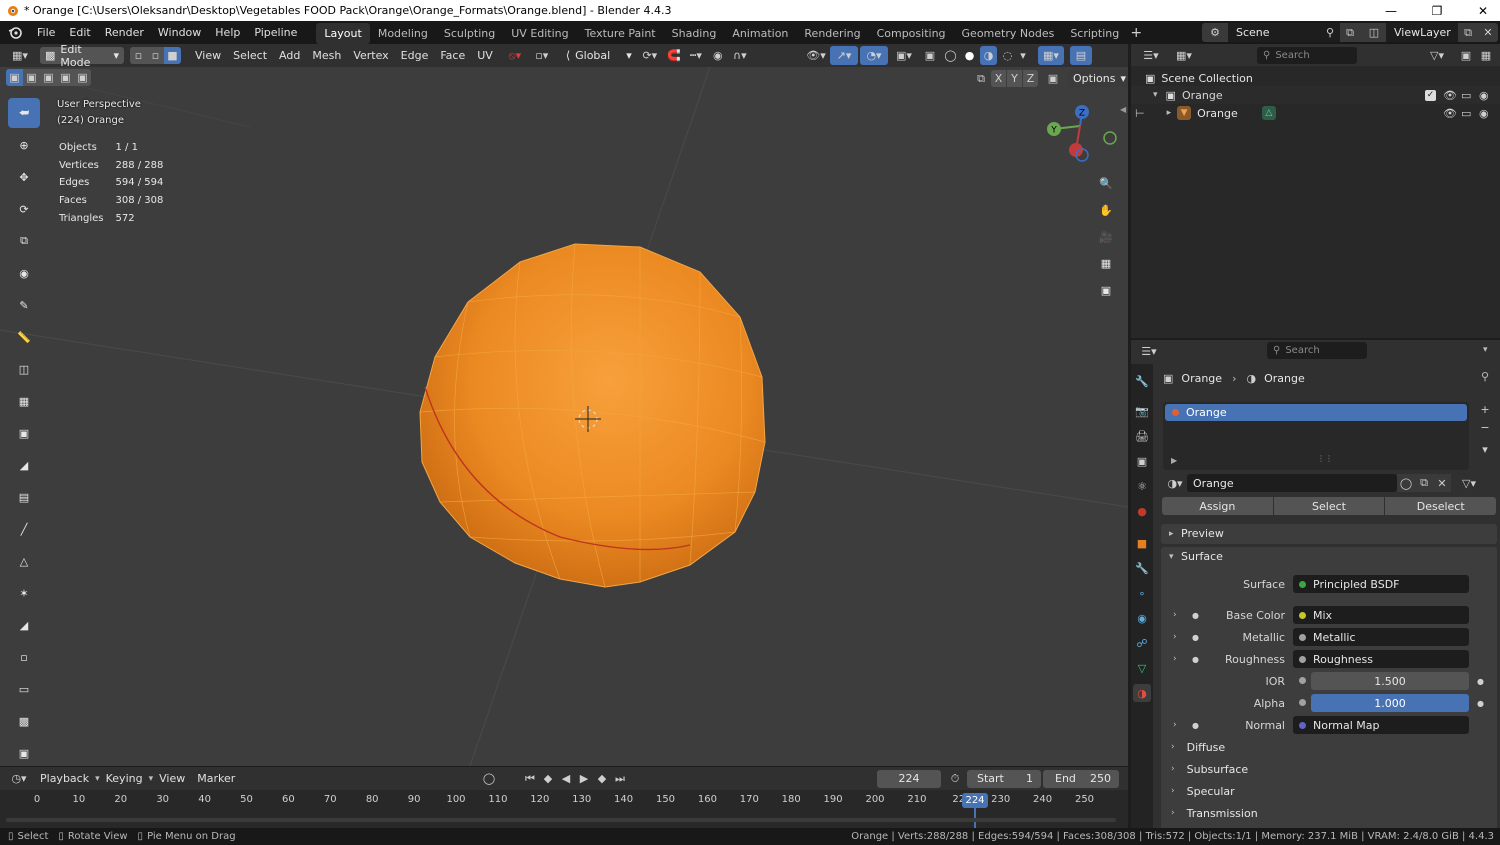 This screenshot has width=1500, height=845. Describe the element at coordinates (561, 820) in the screenshot. I see `timeline-scrollbar` at that location.